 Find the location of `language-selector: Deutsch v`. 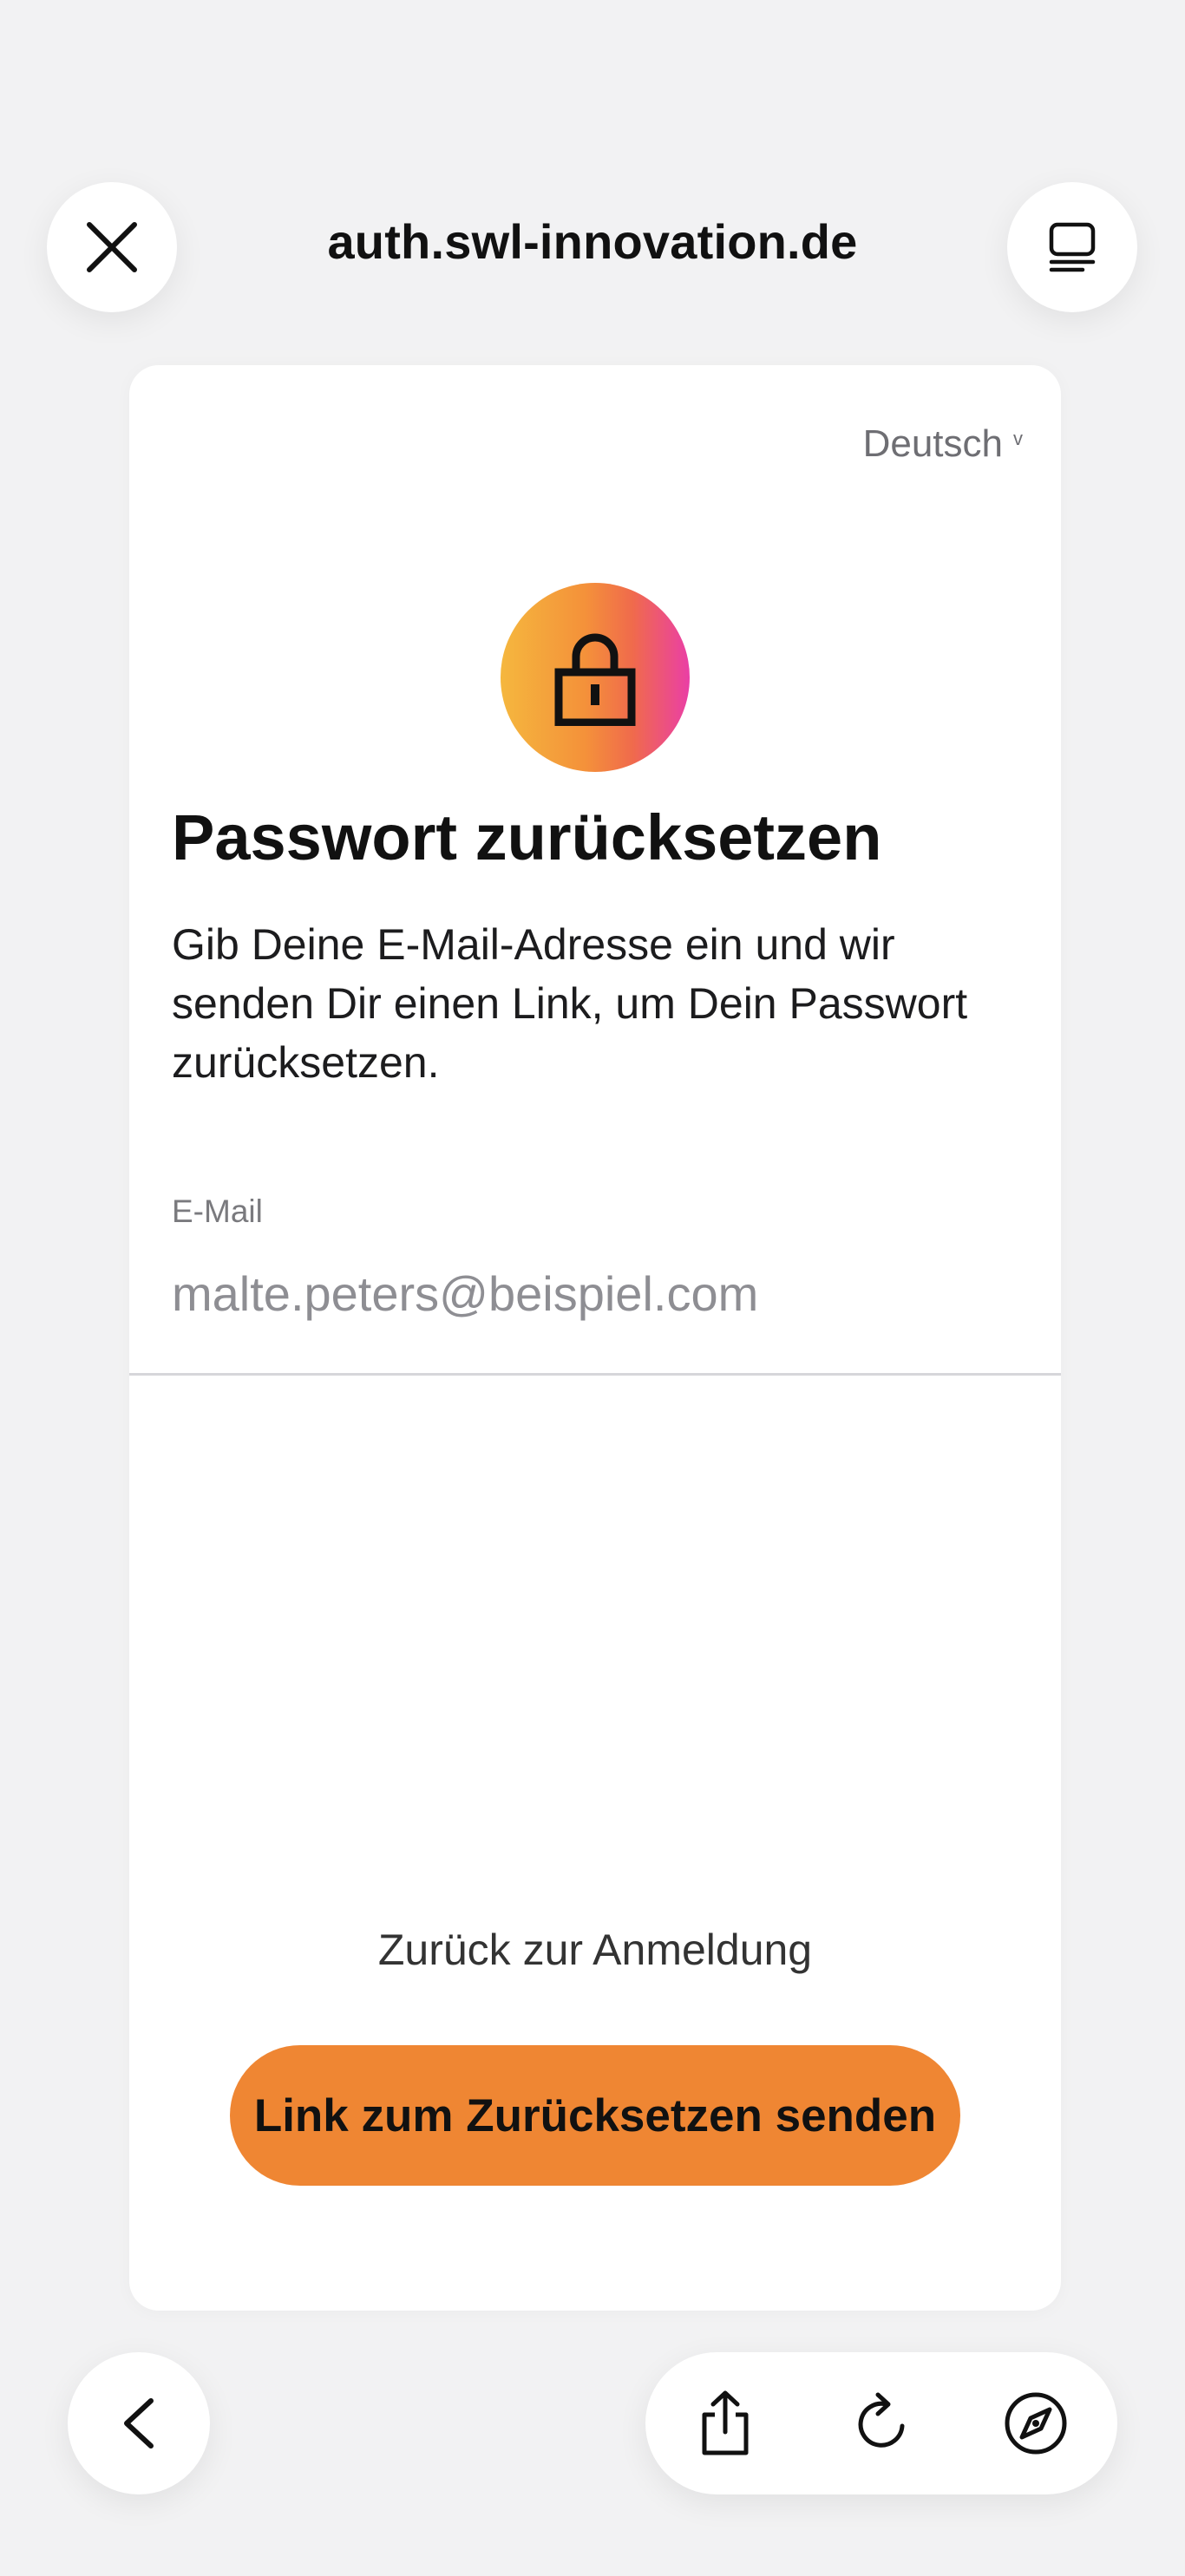

language-selector: Deutsch v is located at coordinates (943, 444).